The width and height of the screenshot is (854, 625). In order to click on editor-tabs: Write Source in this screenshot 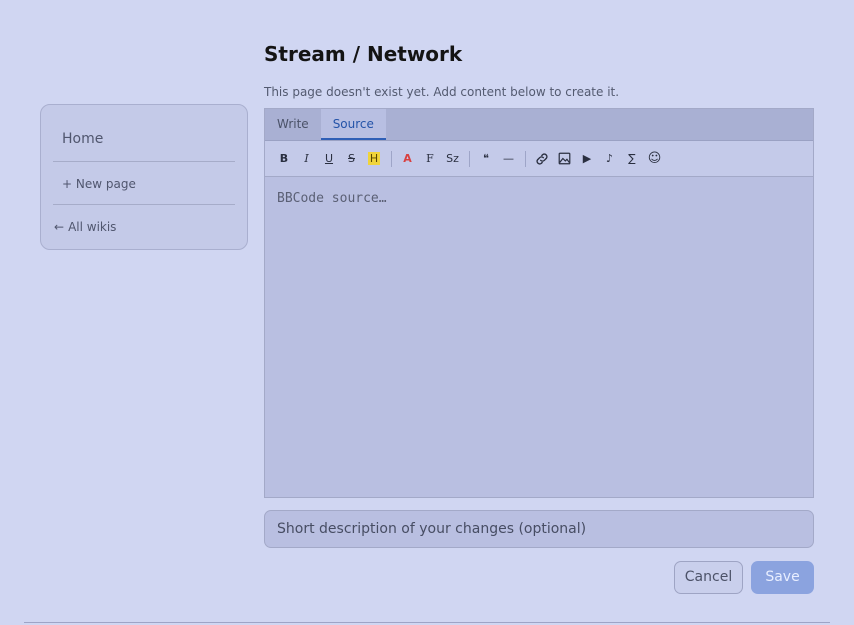, I will do `click(539, 125)`.